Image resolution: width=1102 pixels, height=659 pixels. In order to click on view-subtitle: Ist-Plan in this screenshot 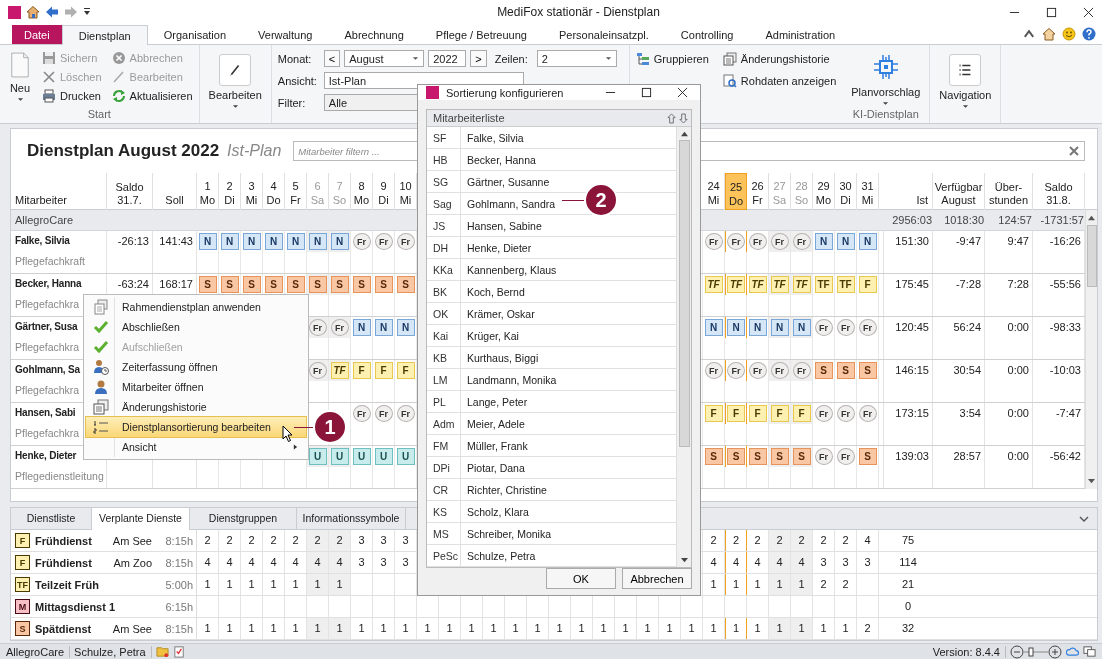, I will do `click(254, 151)`.